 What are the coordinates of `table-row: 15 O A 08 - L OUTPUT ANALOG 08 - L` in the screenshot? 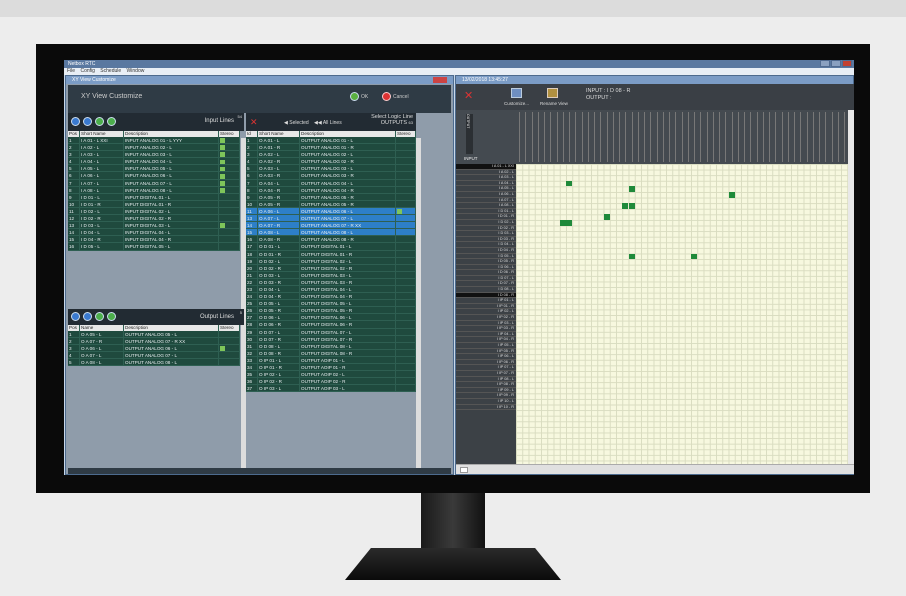 It's located at (331, 233).